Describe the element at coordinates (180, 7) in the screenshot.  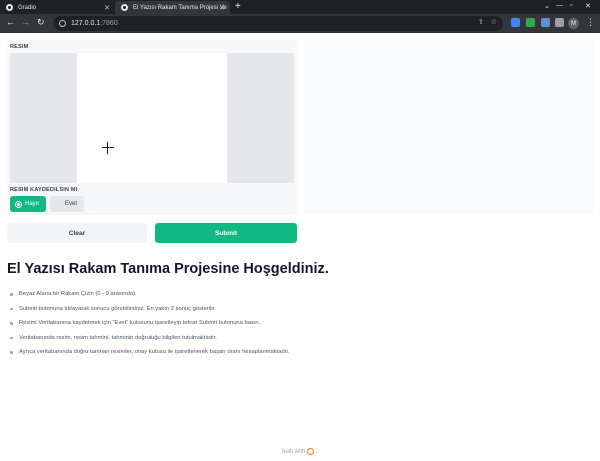
I see `tab-title: El Yazısı Rakam Tanıma Projesi Ve` at that location.